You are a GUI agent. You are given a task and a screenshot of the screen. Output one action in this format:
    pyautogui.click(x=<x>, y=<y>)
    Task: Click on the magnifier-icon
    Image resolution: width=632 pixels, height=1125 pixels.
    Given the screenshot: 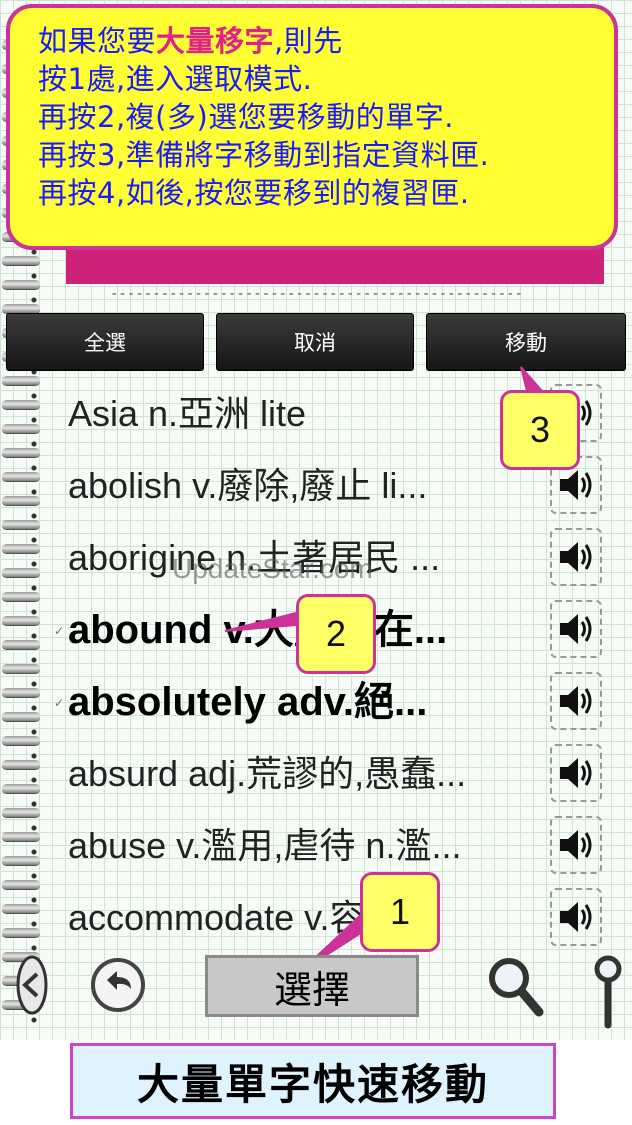 What is the action you would take?
    pyautogui.click(x=515, y=986)
    